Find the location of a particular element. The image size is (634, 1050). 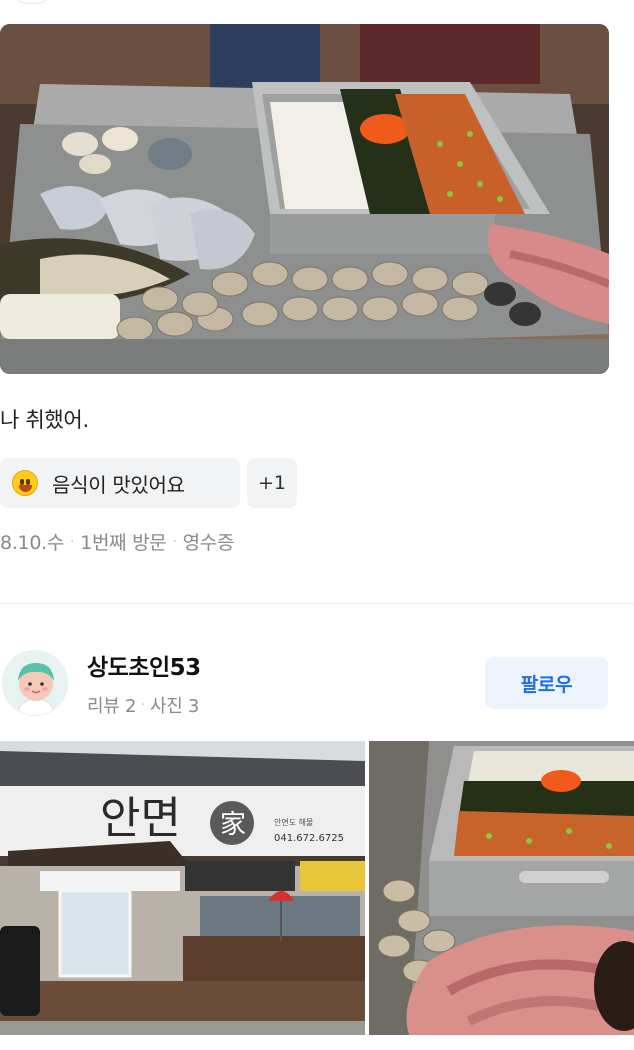

store-sign-phone: 041.672.6725 is located at coordinates (309, 838).